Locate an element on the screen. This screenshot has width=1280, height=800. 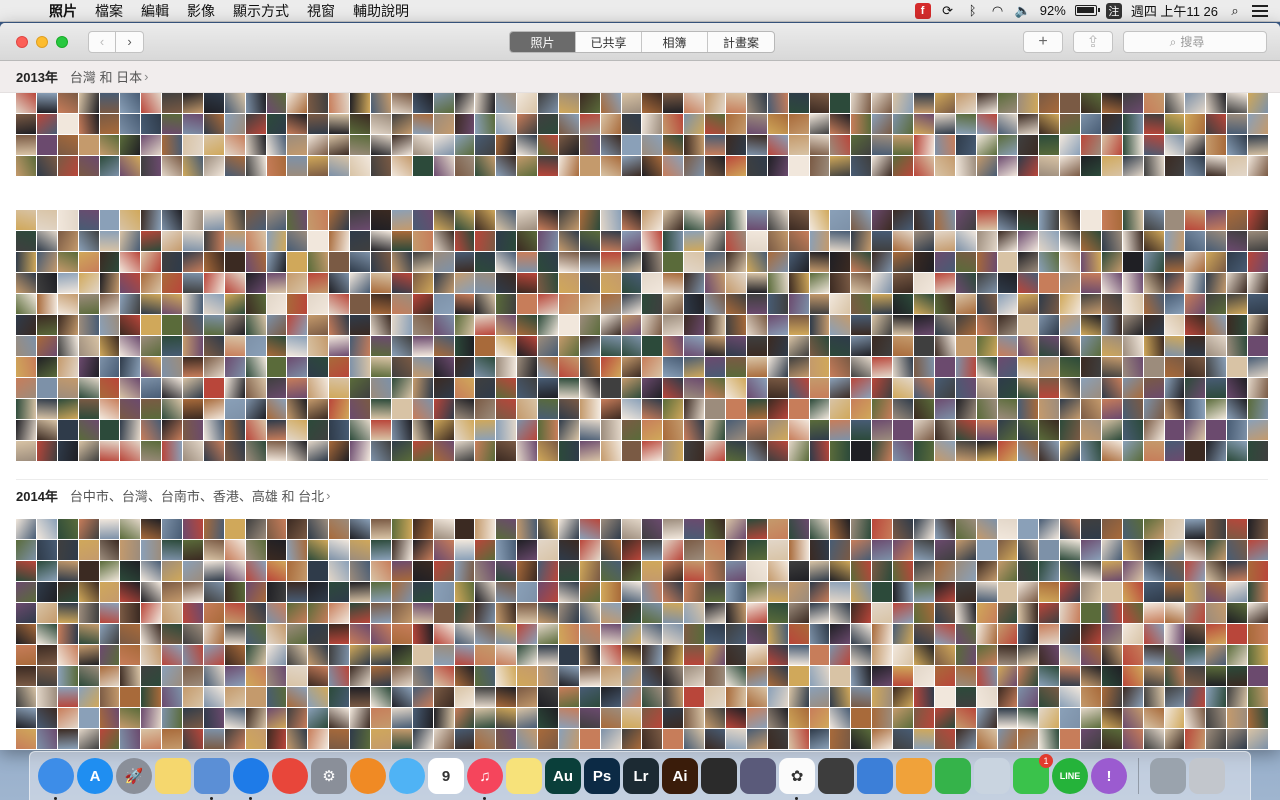
downloads-stack-icon is located at coordinates (1168, 776).